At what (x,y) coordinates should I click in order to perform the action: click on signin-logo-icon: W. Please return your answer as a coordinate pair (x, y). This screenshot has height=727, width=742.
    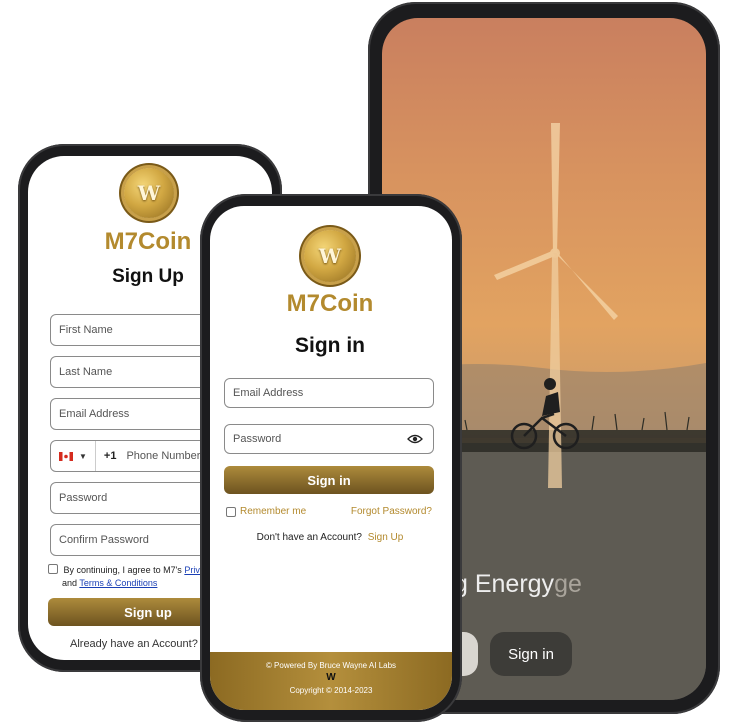
    Looking at the image, I should click on (330, 256).